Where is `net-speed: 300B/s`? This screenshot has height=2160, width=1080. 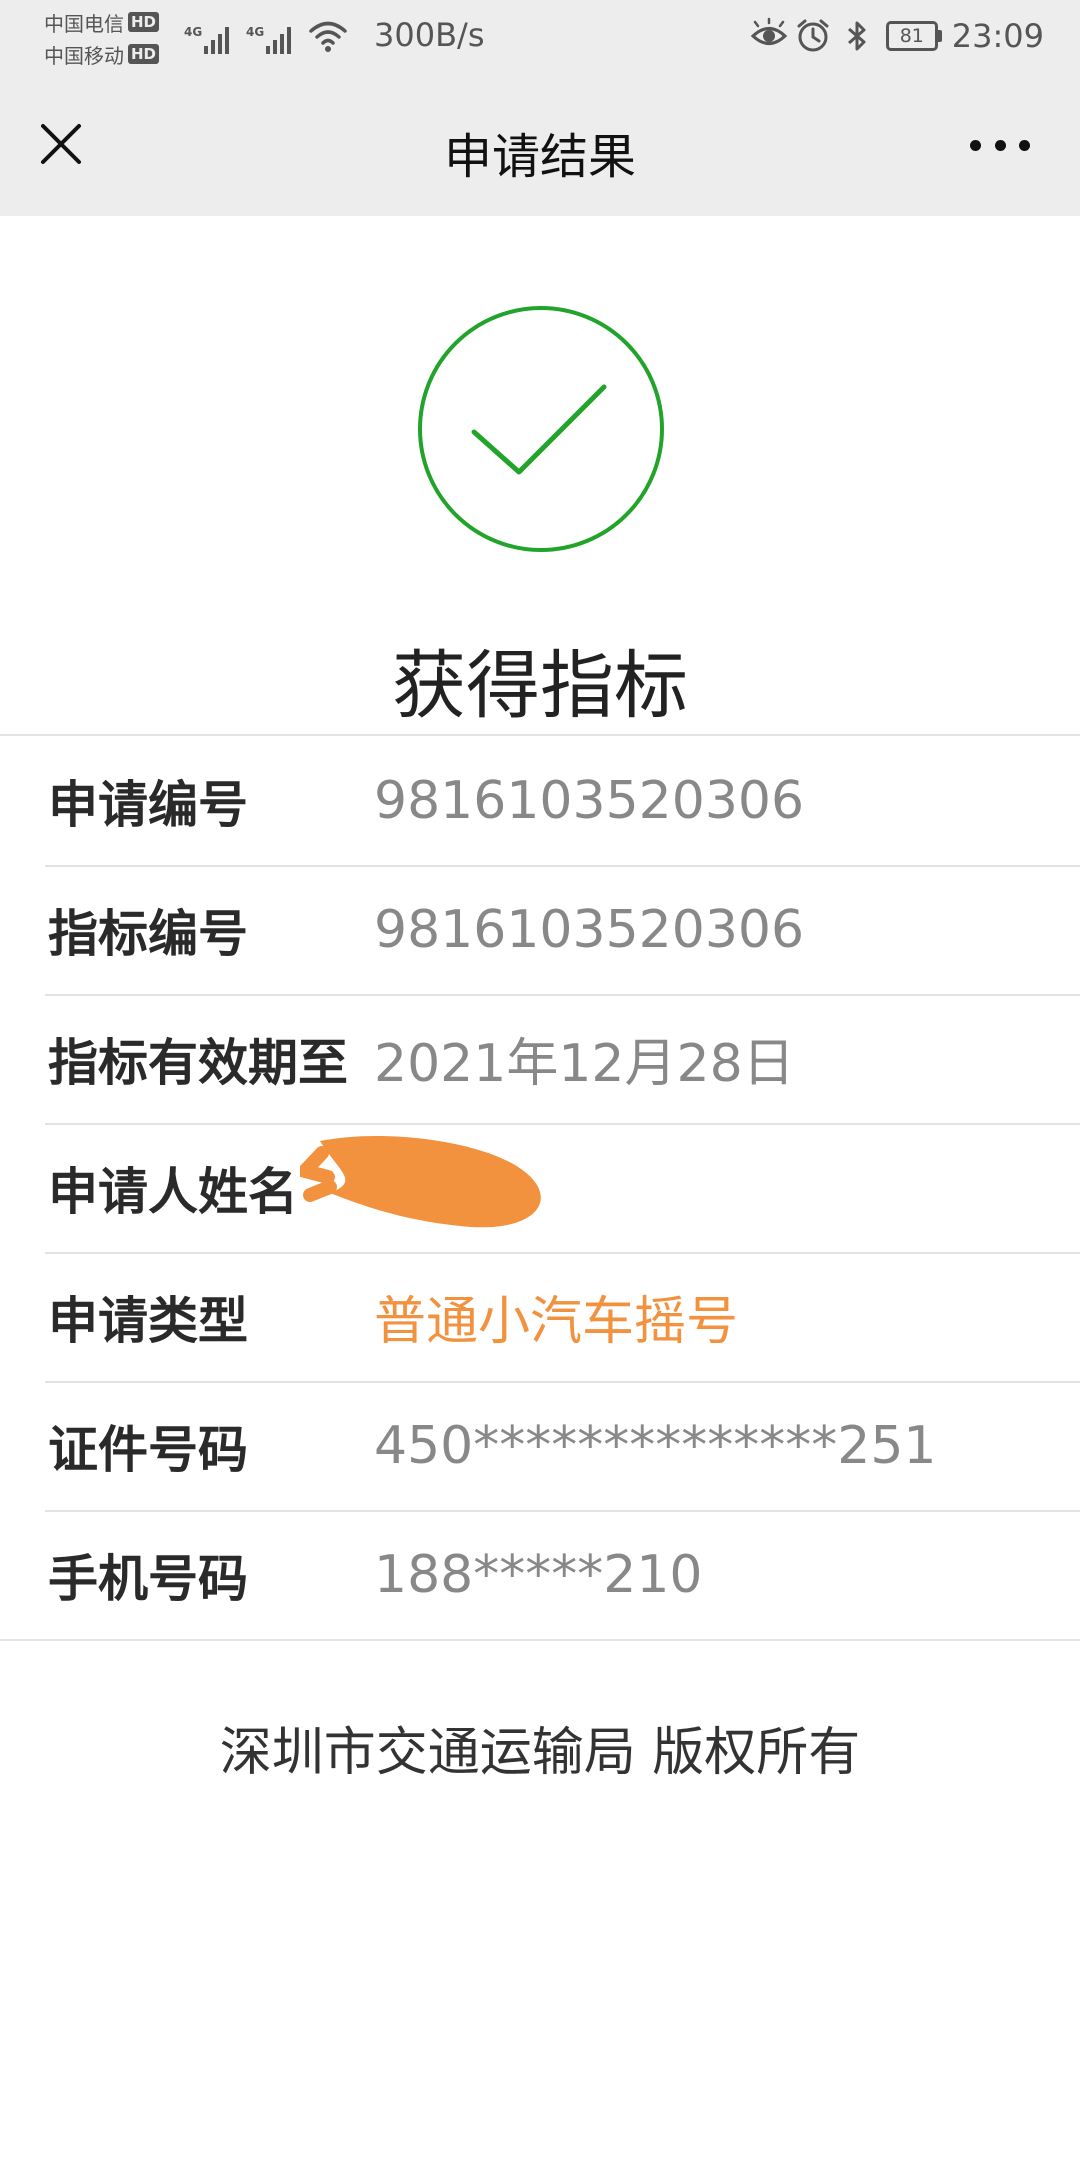
net-speed: 300B/s is located at coordinates (429, 35).